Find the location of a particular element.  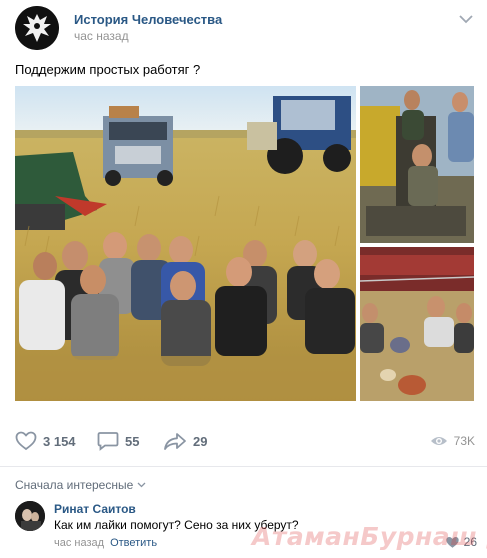

views-count: 73K is located at coordinates (464, 441).